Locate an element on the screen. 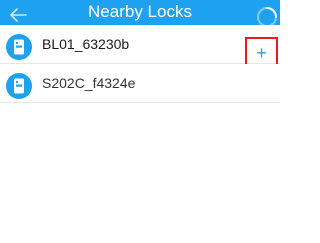 Image resolution: width=320 pixels, height=243 pixels. lock-name: BL01_63230b is located at coordinates (86, 44).